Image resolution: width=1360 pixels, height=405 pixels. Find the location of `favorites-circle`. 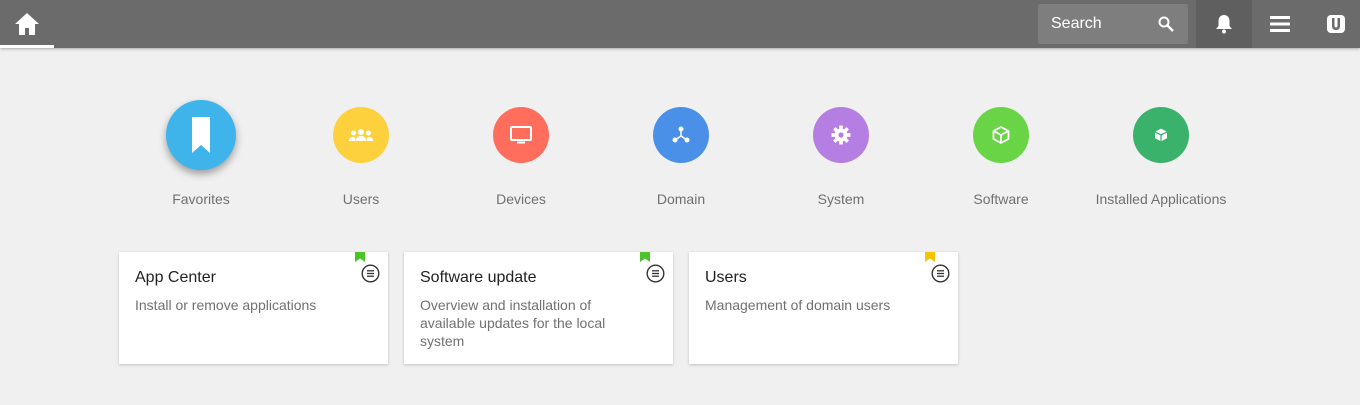

favorites-circle is located at coordinates (201, 135).